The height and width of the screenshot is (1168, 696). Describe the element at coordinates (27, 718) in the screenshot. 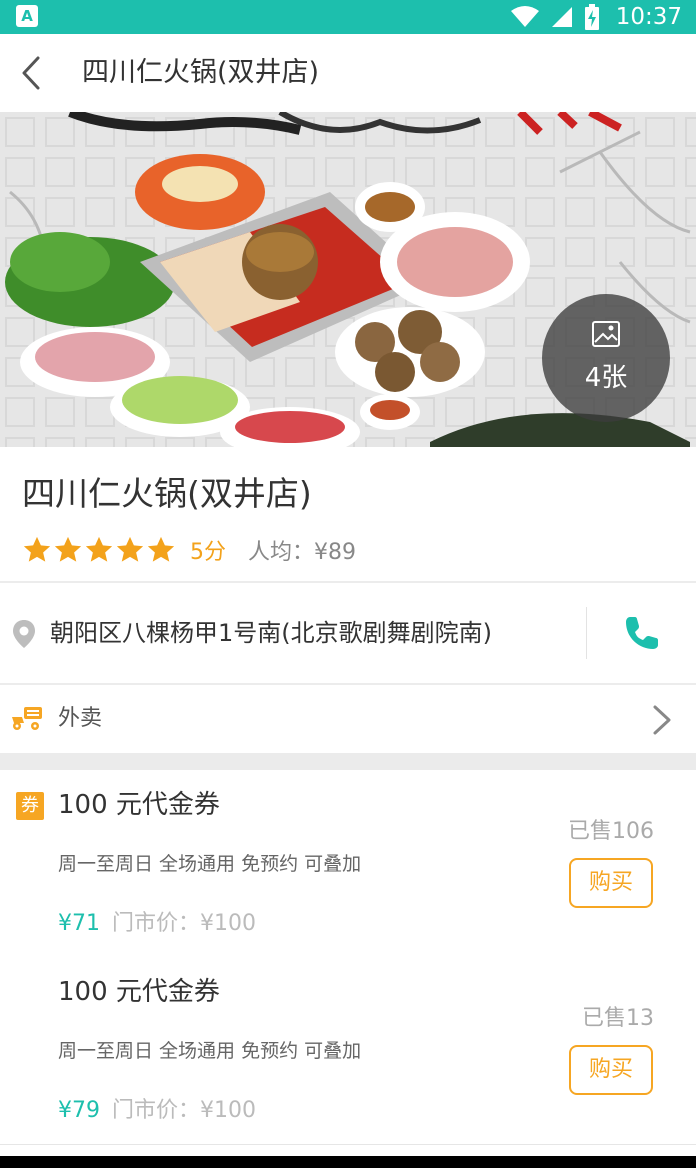

I see `delivery-scooter-icon` at that location.